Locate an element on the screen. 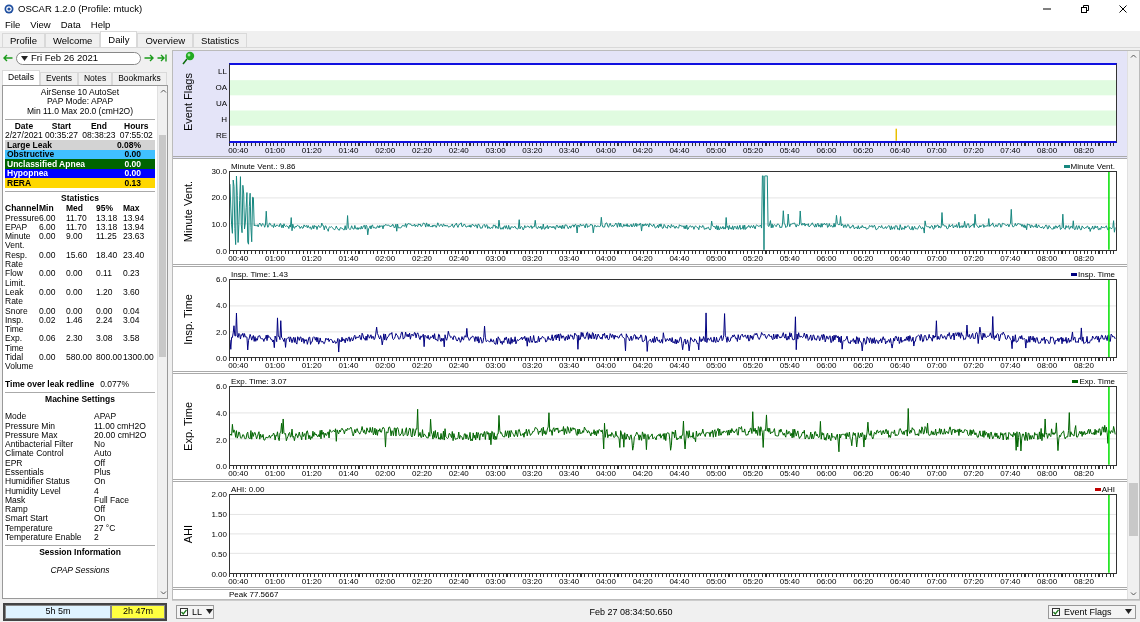 The image size is (1140, 622). menu-item: Help is located at coordinates (100, 24).